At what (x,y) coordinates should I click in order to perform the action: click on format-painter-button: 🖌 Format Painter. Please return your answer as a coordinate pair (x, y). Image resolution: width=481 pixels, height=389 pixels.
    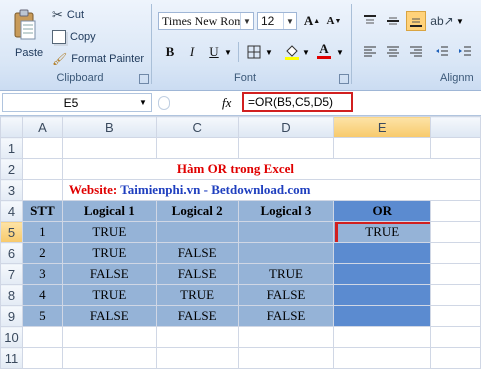
    Looking at the image, I should click on (98, 59).